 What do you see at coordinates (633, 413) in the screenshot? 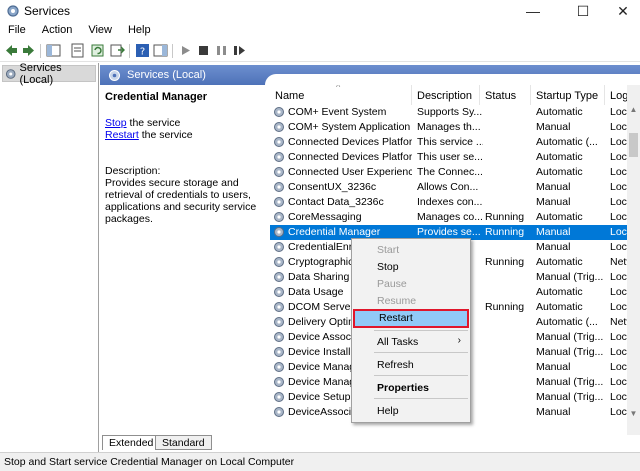
I see `scroll-down-icon: ▼` at bounding box center [633, 413].